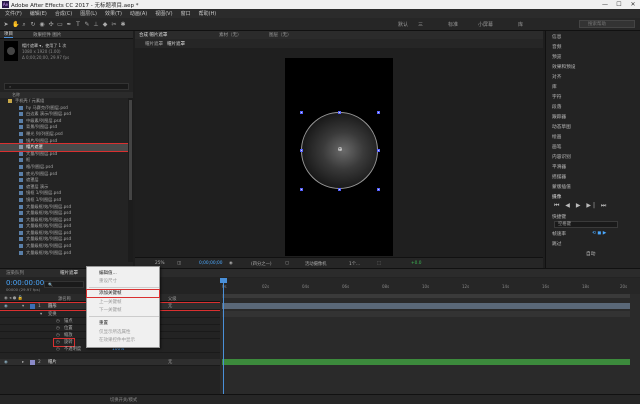 The image size is (640, 404). I want to click on property-rotation: ◷ 旋转, so click(64, 342).